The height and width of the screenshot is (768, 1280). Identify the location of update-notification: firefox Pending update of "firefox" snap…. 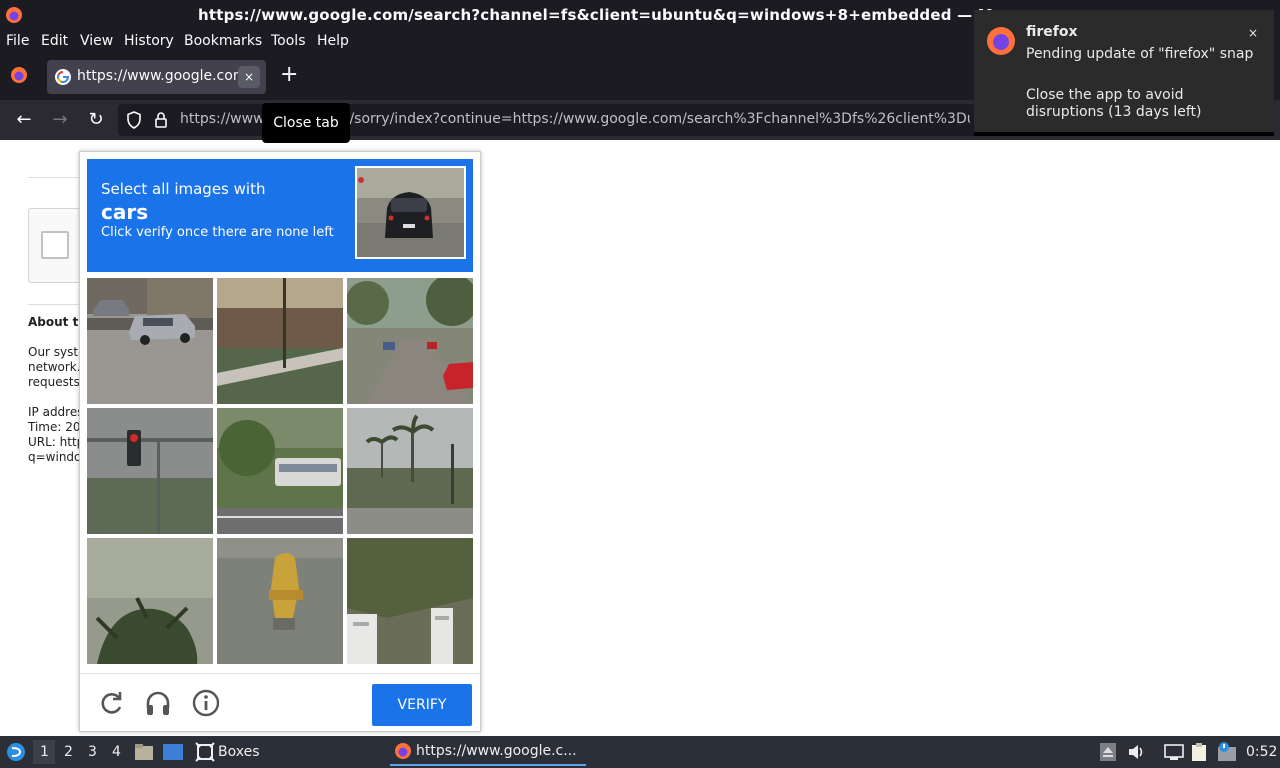
(1124, 73).